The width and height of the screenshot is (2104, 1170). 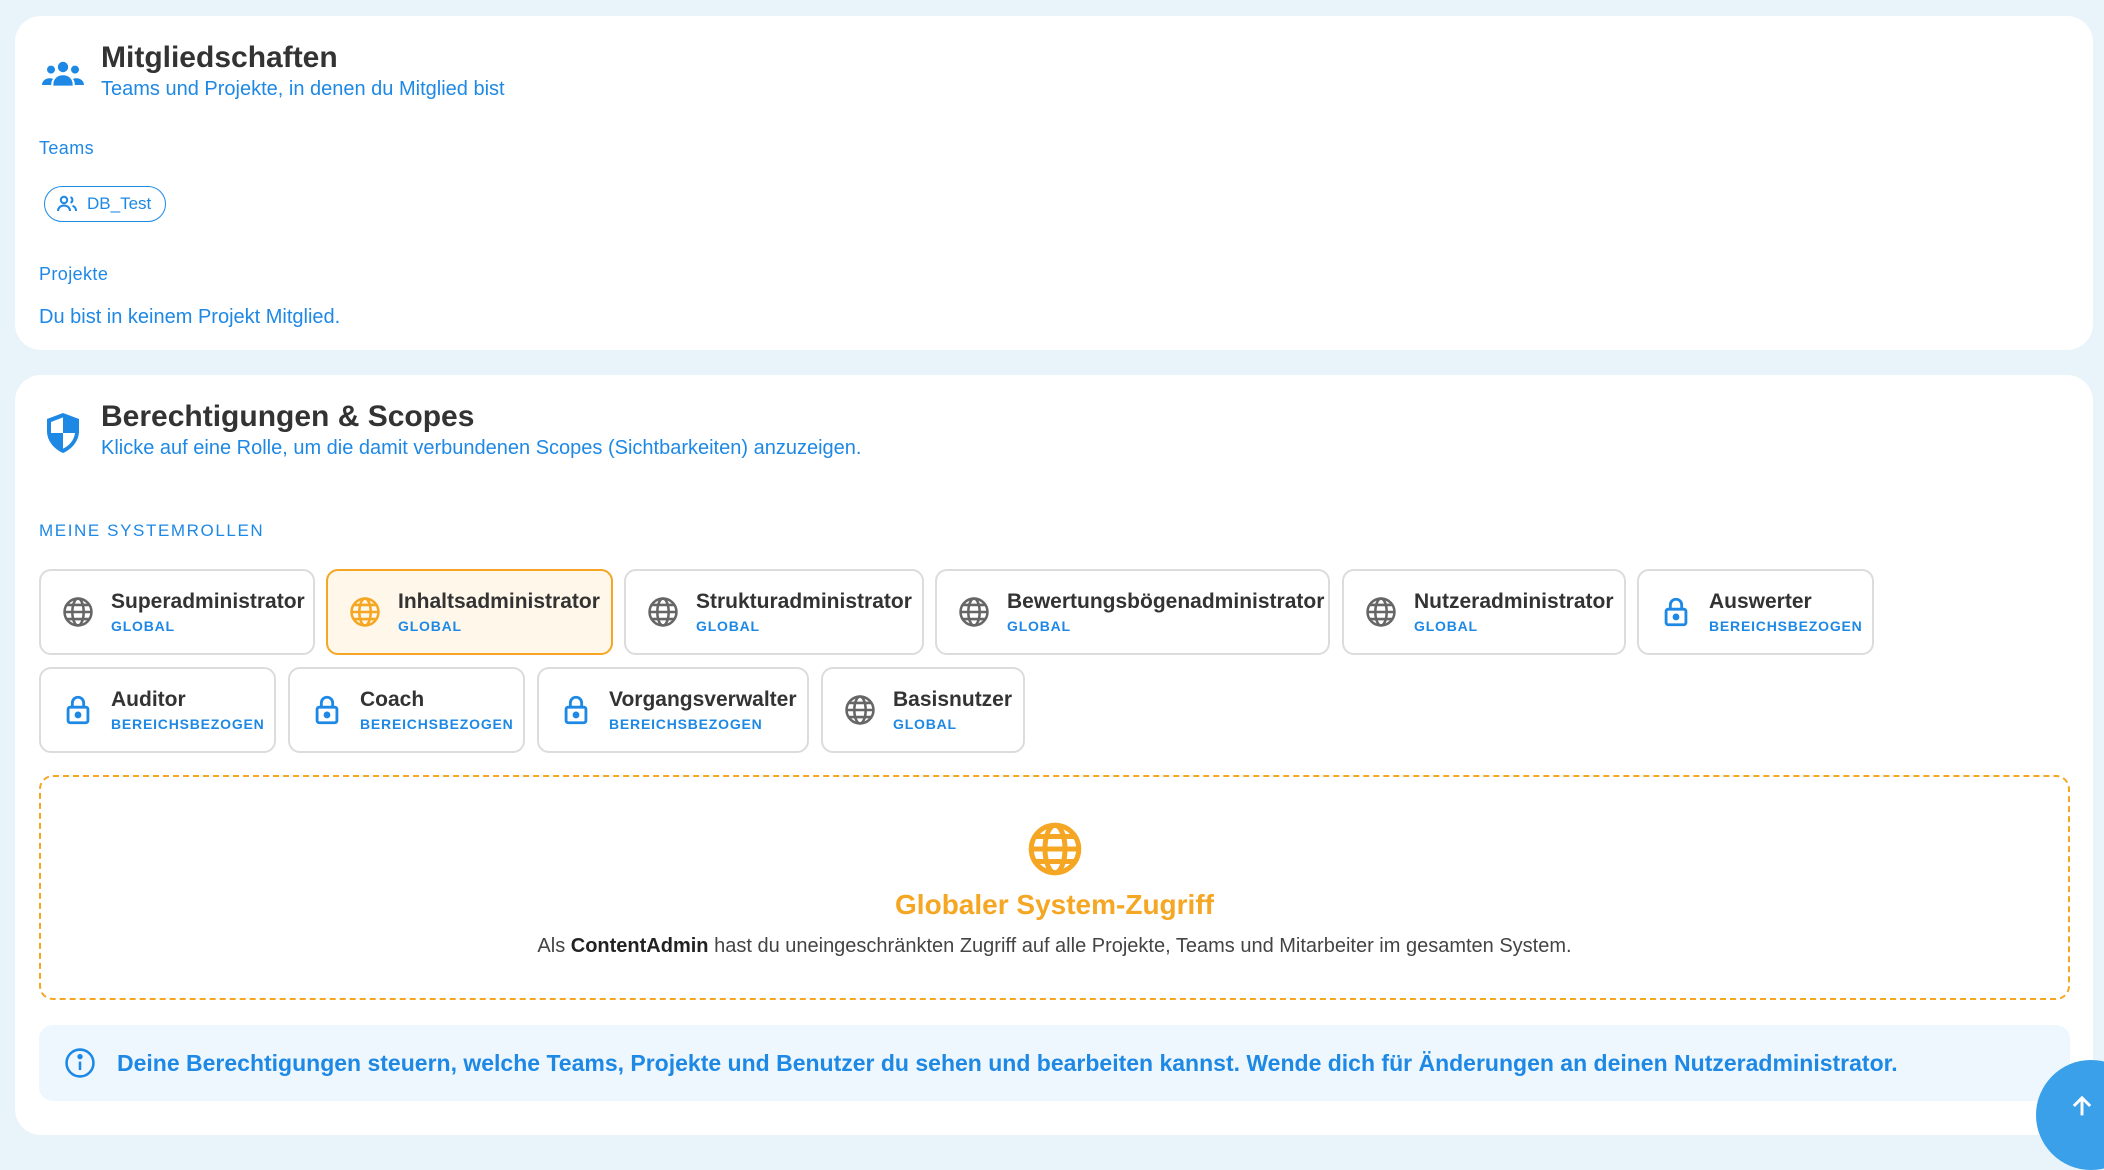 What do you see at coordinates (804, 602) in the screenshot?
I see `role-name: Strukturadministrator` at bounding box center [804, 602].